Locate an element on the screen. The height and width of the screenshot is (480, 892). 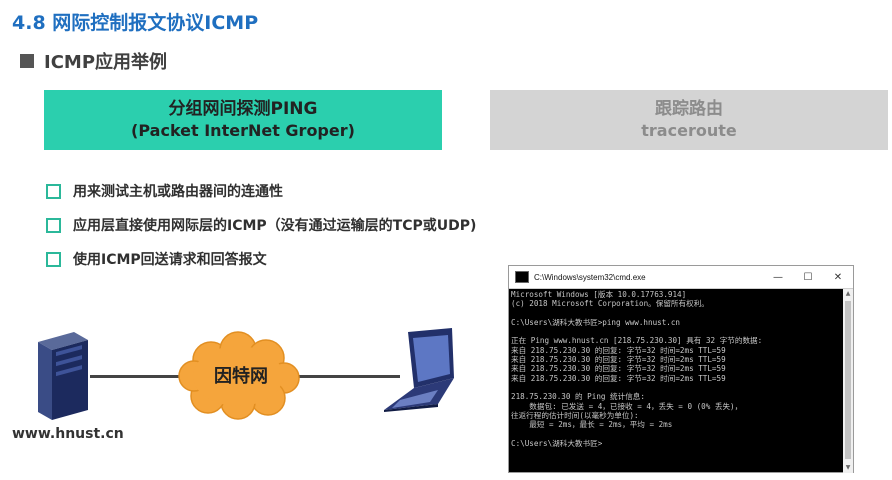
scroll-down-icon: ▼ is located at coordinates (848, 468).